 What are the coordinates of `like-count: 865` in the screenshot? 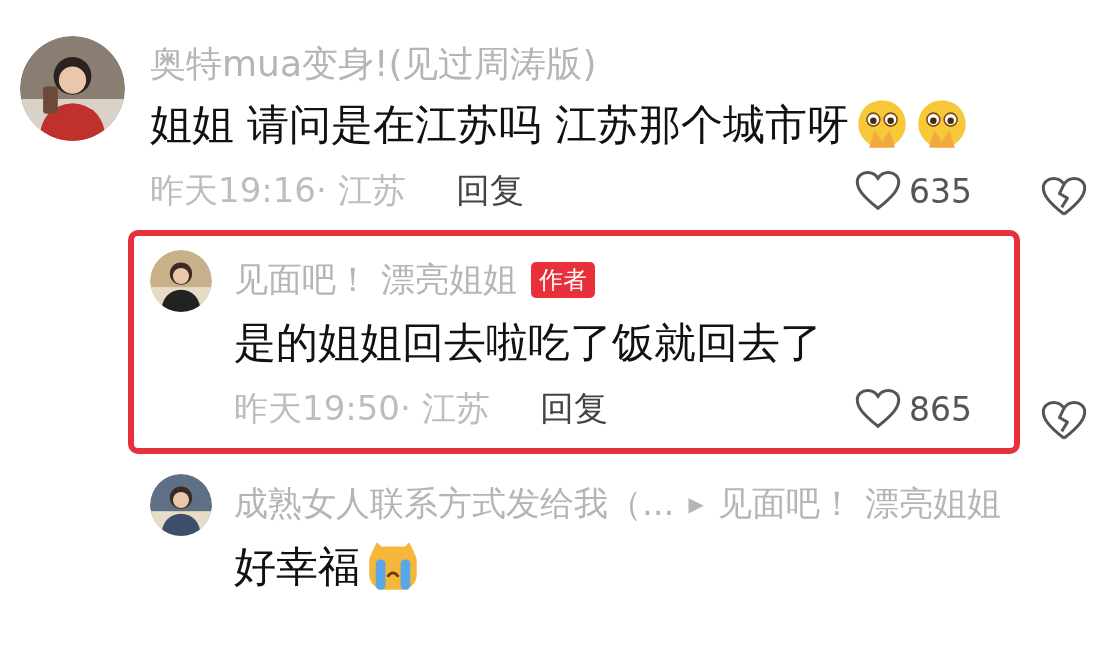 It's located at (940, 409).